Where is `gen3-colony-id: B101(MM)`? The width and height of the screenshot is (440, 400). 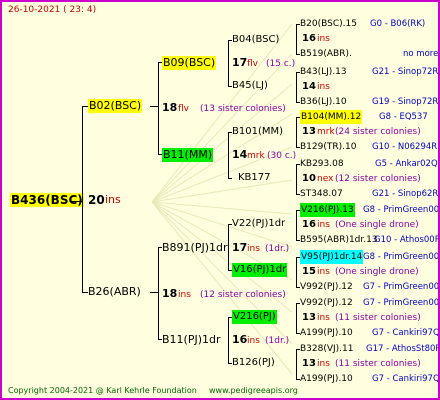 gen3-colony-id: B101(MM) is located at coordinates (257, 132).